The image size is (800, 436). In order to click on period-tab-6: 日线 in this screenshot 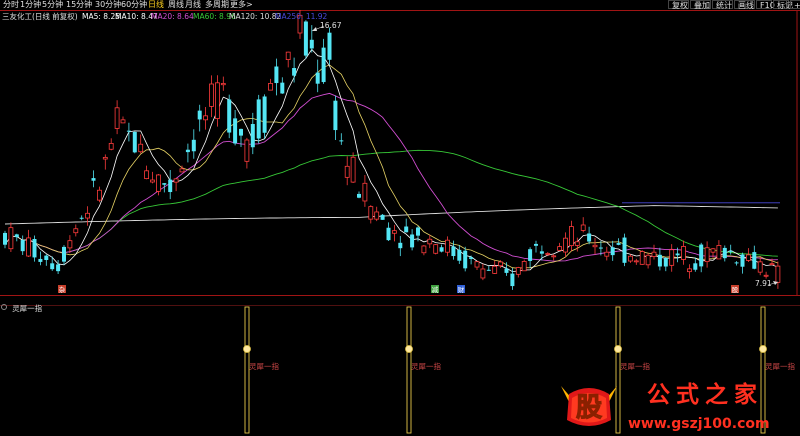, I will do `click(156, 5)`.